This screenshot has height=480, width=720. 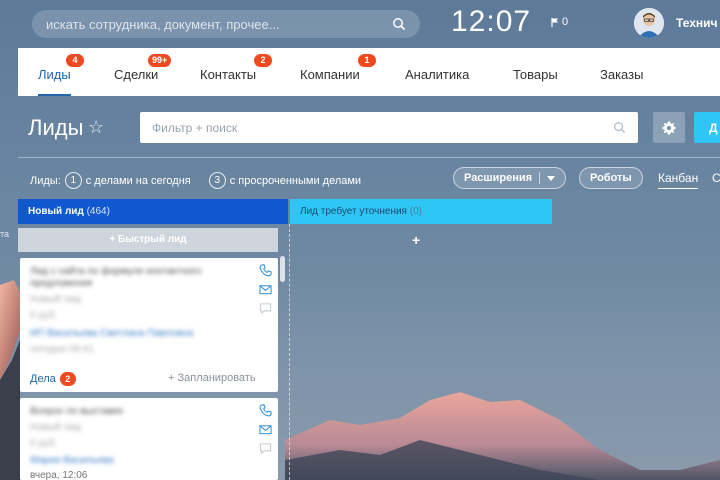 I want to click on tab-label: Аналитика, so click(x=437, y=74).